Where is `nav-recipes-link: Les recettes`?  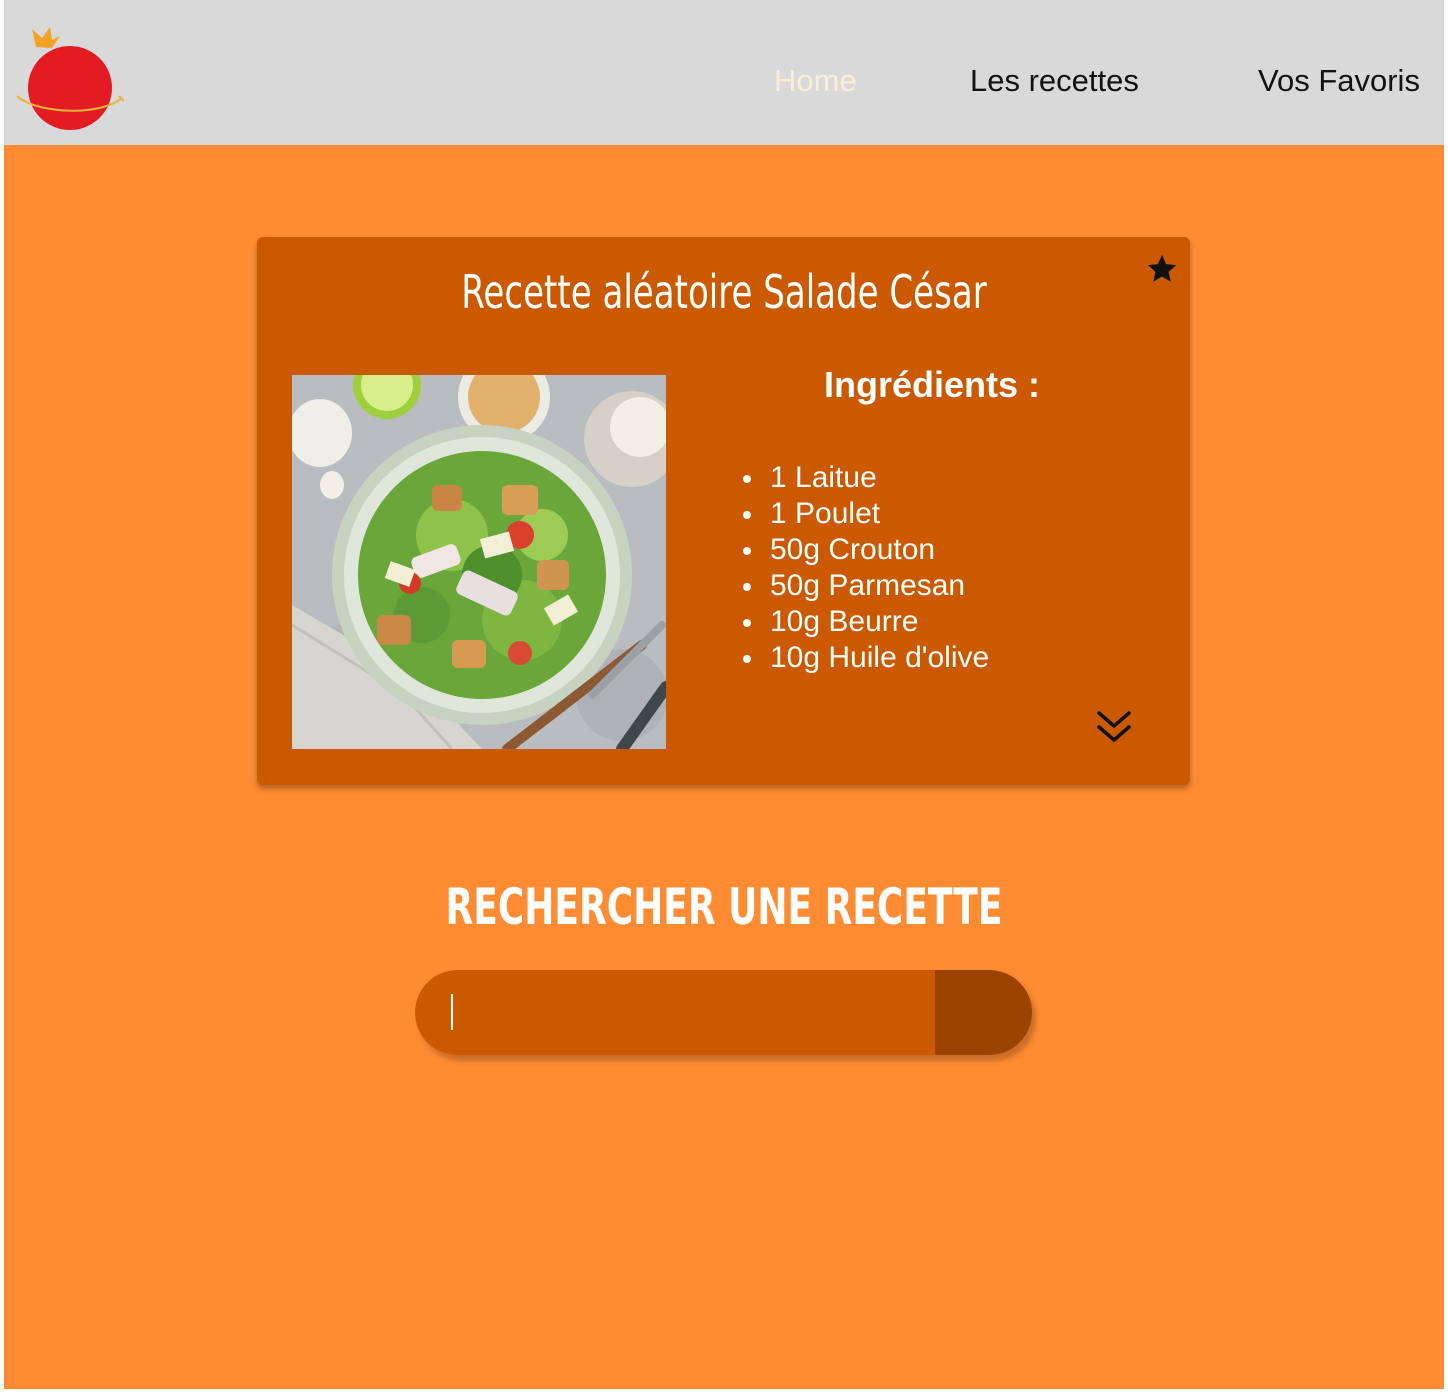 nav-recipes-link: Les recettes is located at coordinates (1054, 81).